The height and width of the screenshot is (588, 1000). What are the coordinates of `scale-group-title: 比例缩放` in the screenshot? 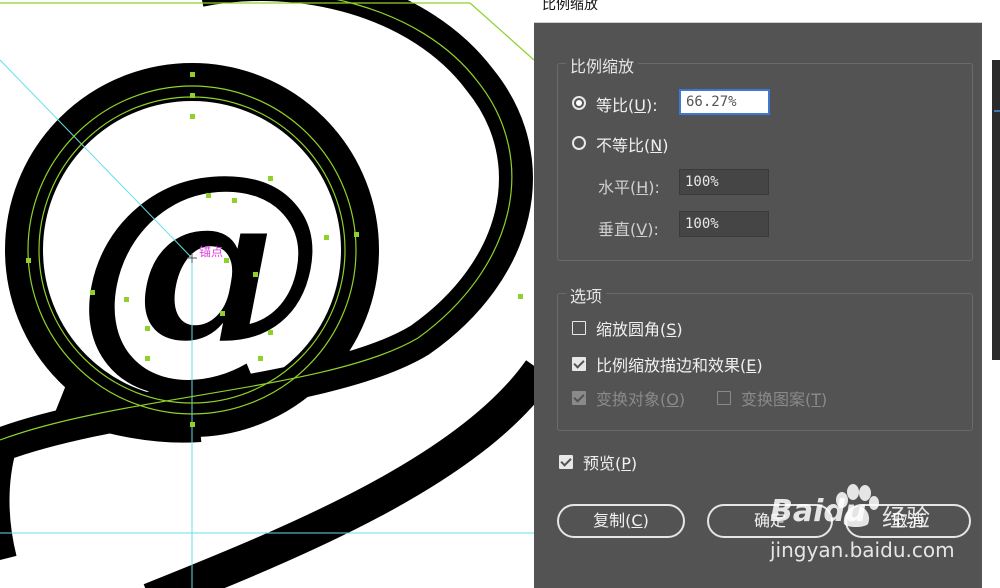 It's located at (602, 65).